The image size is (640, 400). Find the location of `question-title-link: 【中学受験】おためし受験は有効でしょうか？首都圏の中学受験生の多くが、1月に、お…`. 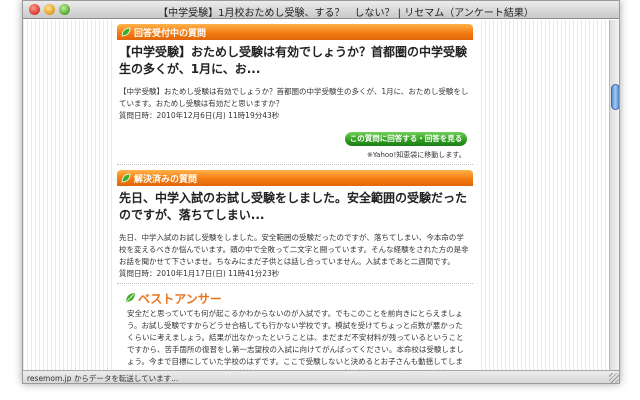

question-title-link: 【中学受験】おためし受験は有効でしょうか？首都圏の中学受験生の多くが、1月に、お… is located at coordinates (295, 61).